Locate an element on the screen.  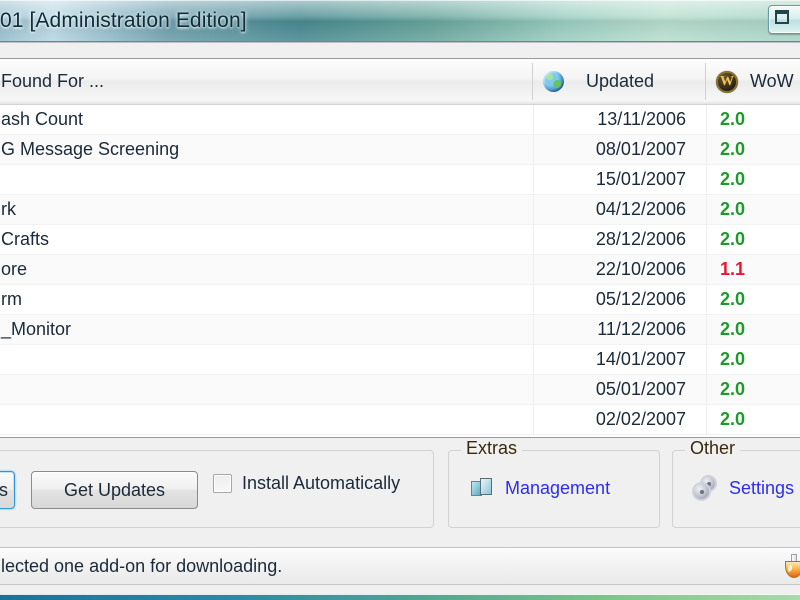
window-bottom-edge is located at coordinates (400, 597).